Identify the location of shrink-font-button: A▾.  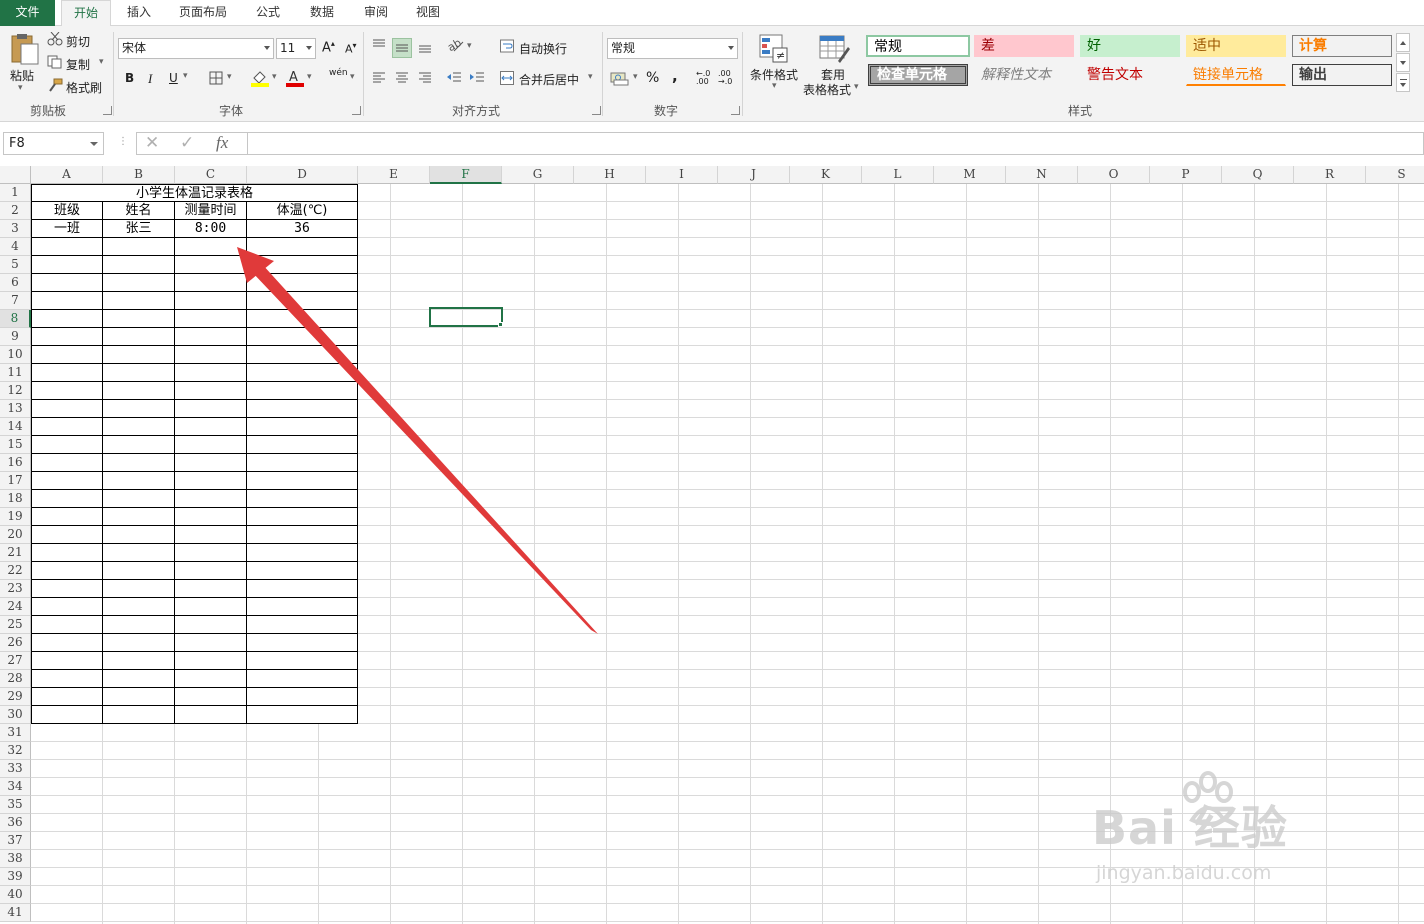
(351, 48).